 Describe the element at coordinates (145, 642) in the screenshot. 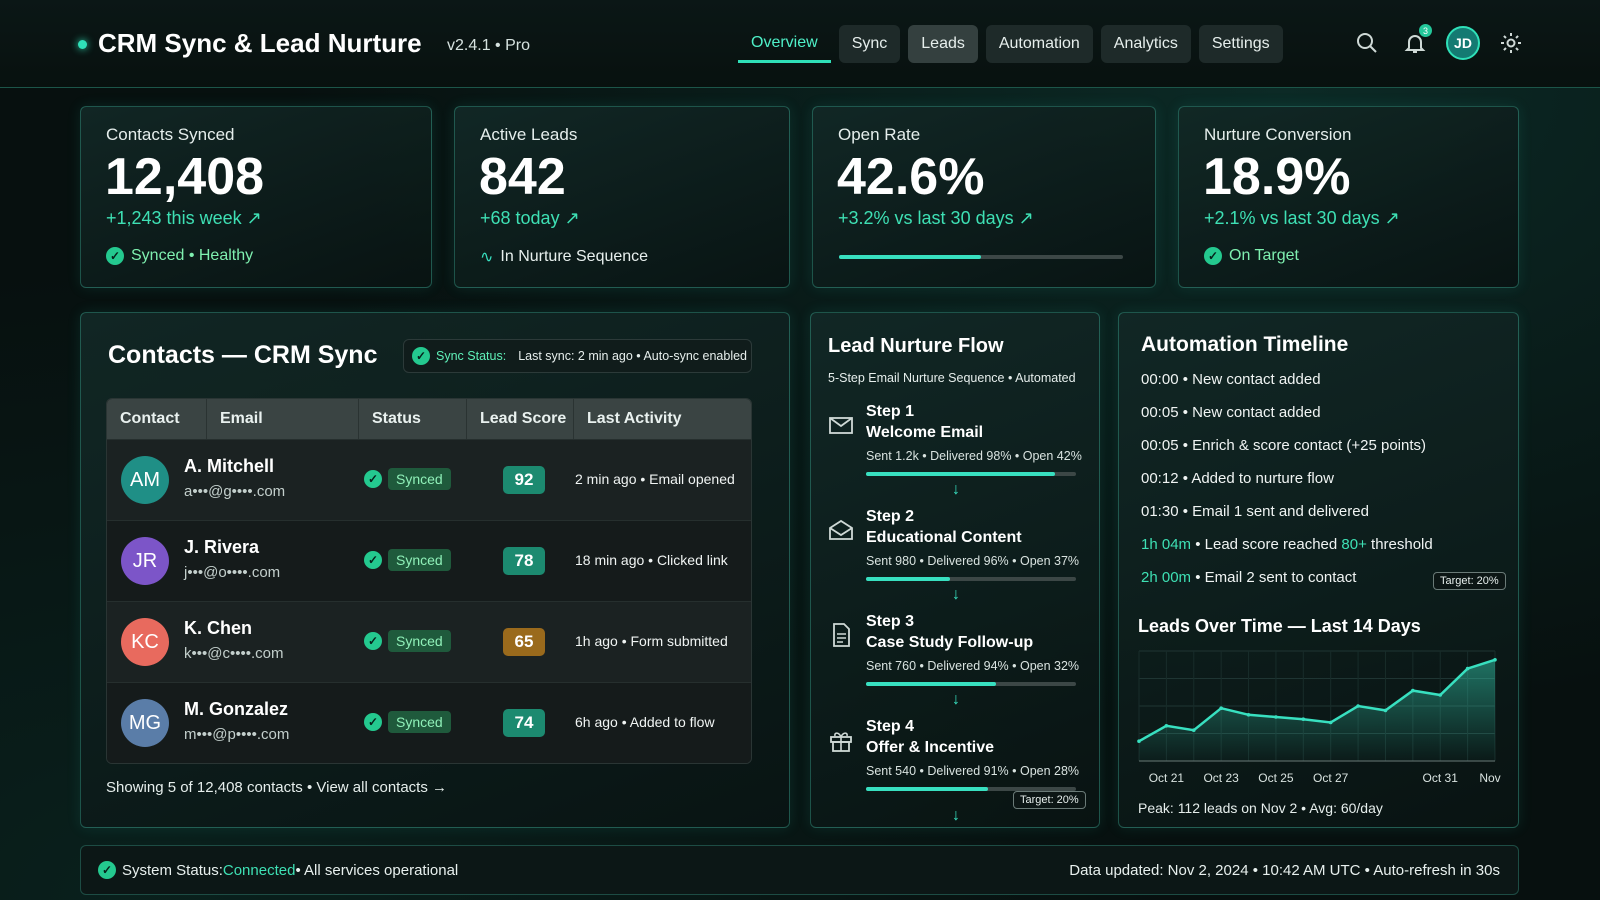

I see `avatar: KC` at that location.